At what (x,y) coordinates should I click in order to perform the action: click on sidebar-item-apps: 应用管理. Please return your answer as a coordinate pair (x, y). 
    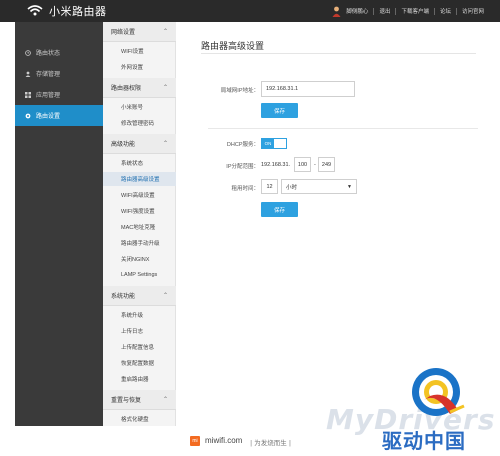
    Looking at the image, I should click on (59, 94).